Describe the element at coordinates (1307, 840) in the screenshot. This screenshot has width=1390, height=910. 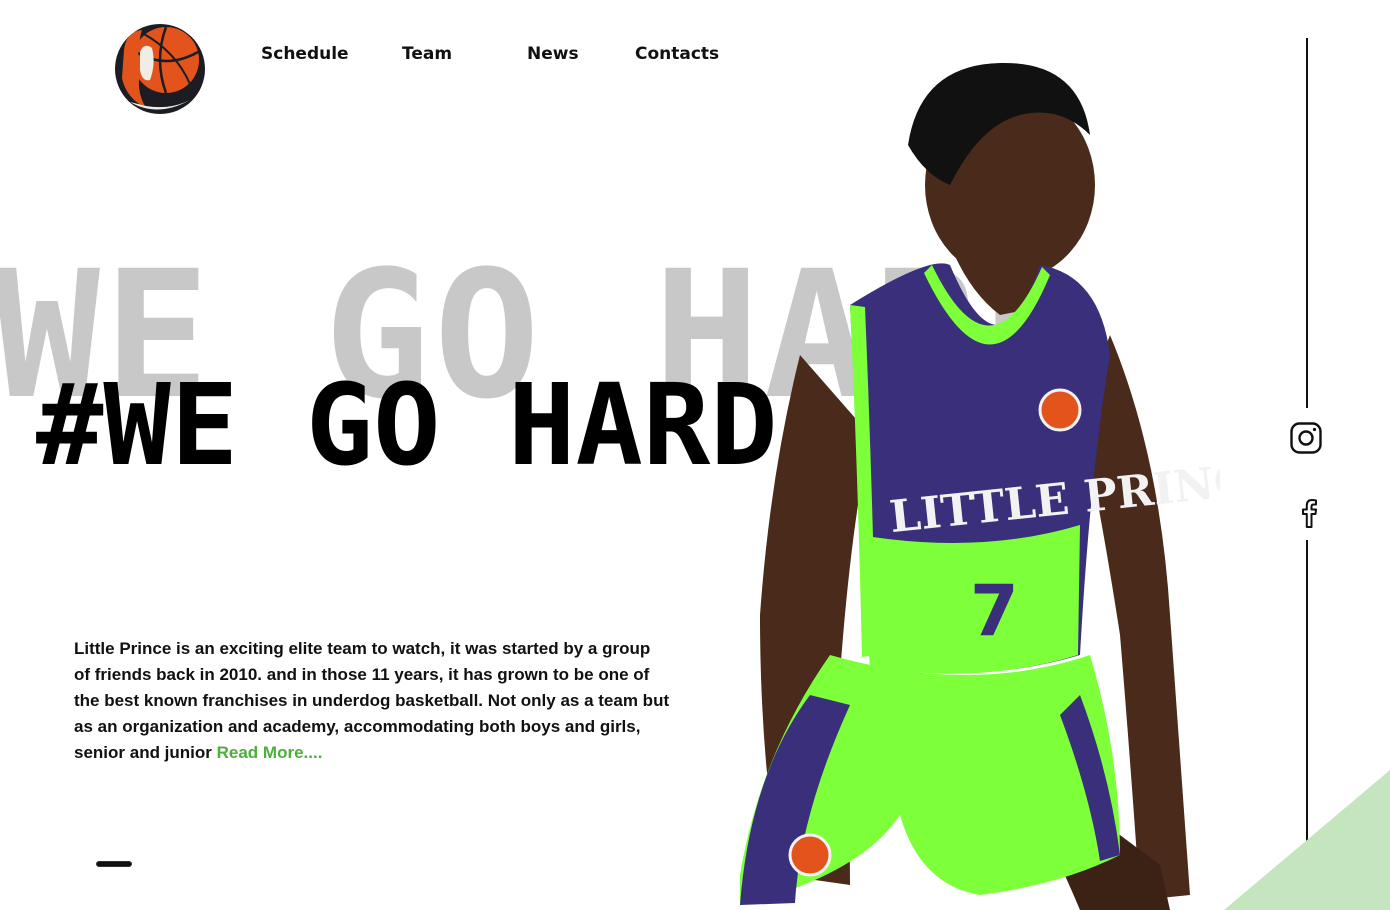
I see `corner-triangle-decoration` at that location.